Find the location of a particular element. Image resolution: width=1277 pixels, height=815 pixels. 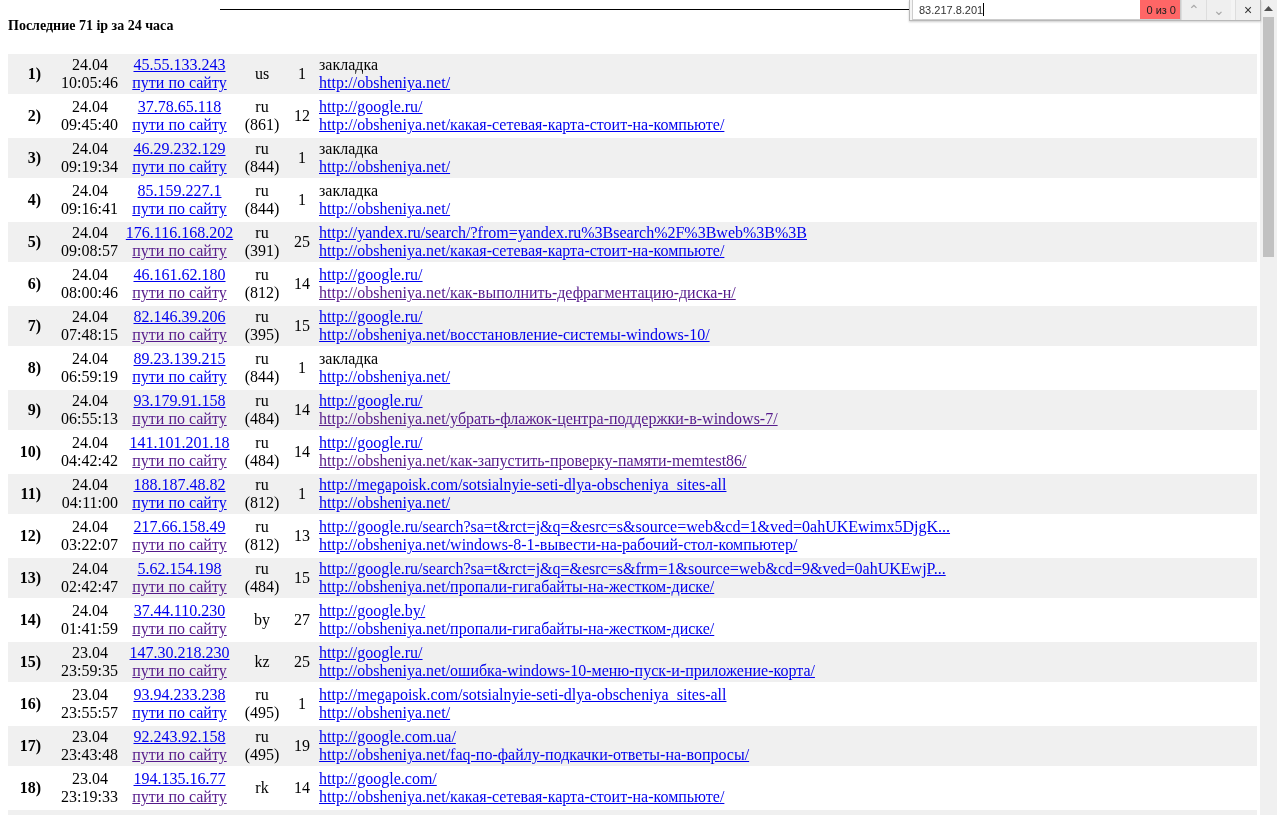

ip-link: 217.66.158.49 is located at coordinates (179, 527).